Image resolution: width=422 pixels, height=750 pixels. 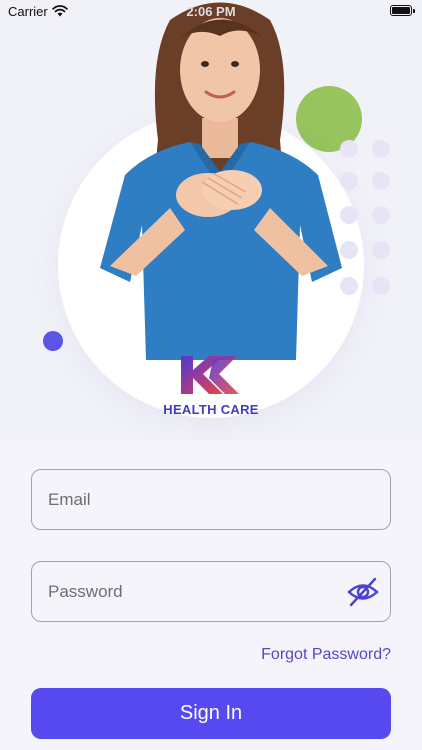 I want to click on forgot-password-link: Forgot Password?, so click(x=326, y=655).